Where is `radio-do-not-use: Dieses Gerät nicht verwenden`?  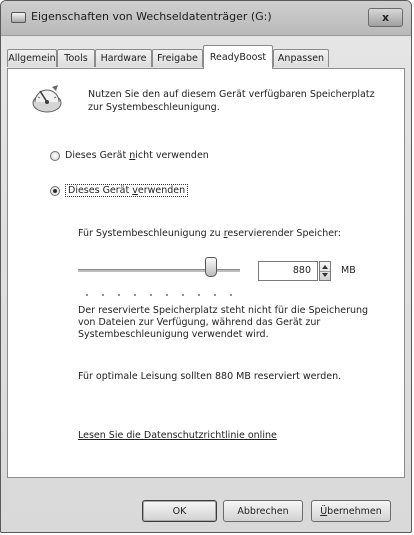
radio-do-not-use: Dieses Gerät nicht verwenden is located at coordinates (129, 155).